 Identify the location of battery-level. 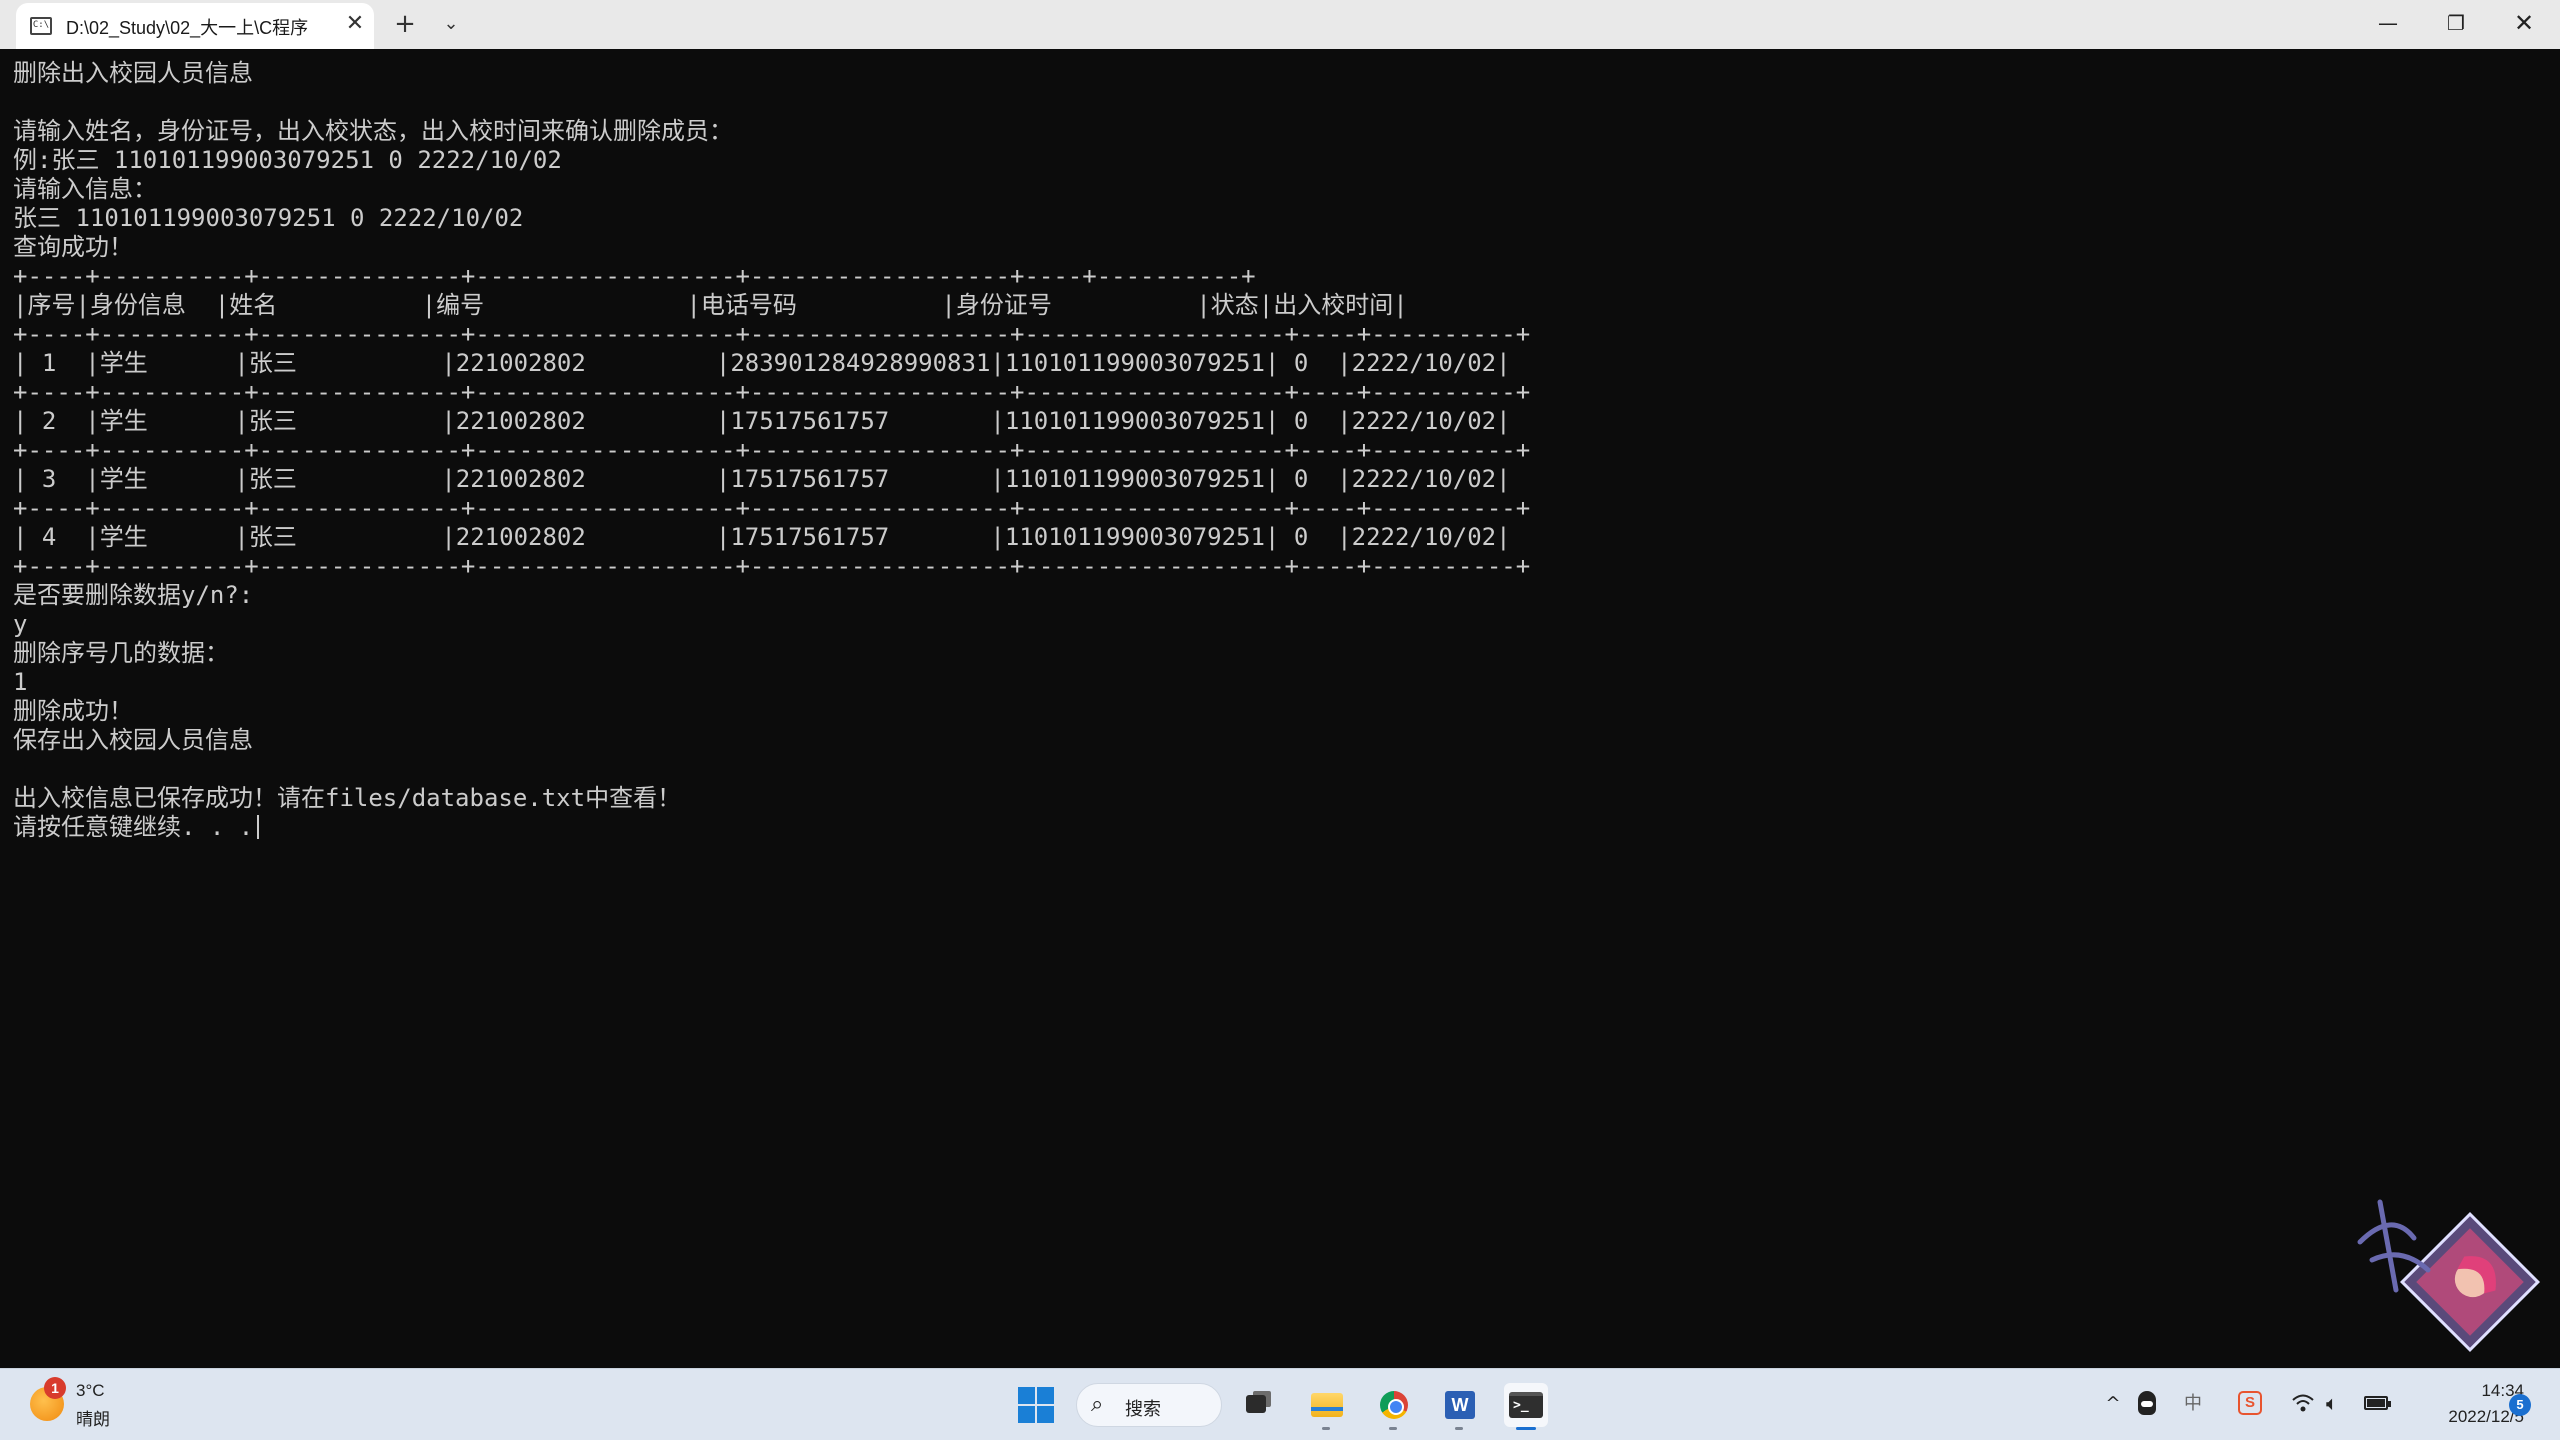
(2376, 1403).